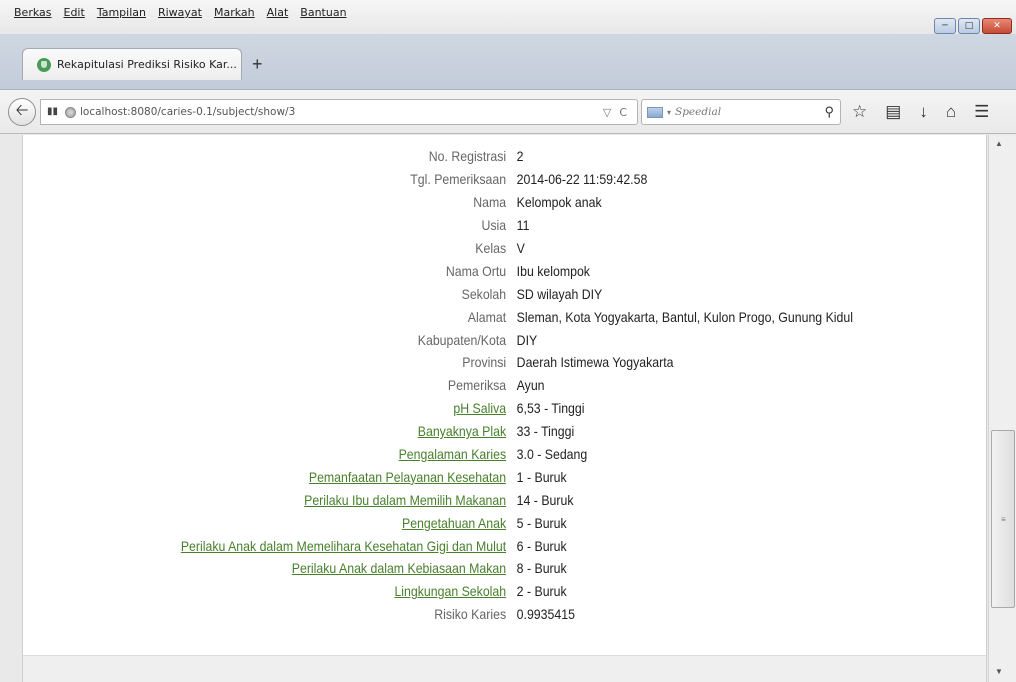 The width and height of the screenshot is (1016, 682). What do you see at coordinates (829, 112) in the screenshot?
I see `search-icon: ⚲` at bounding box center [829, 112].